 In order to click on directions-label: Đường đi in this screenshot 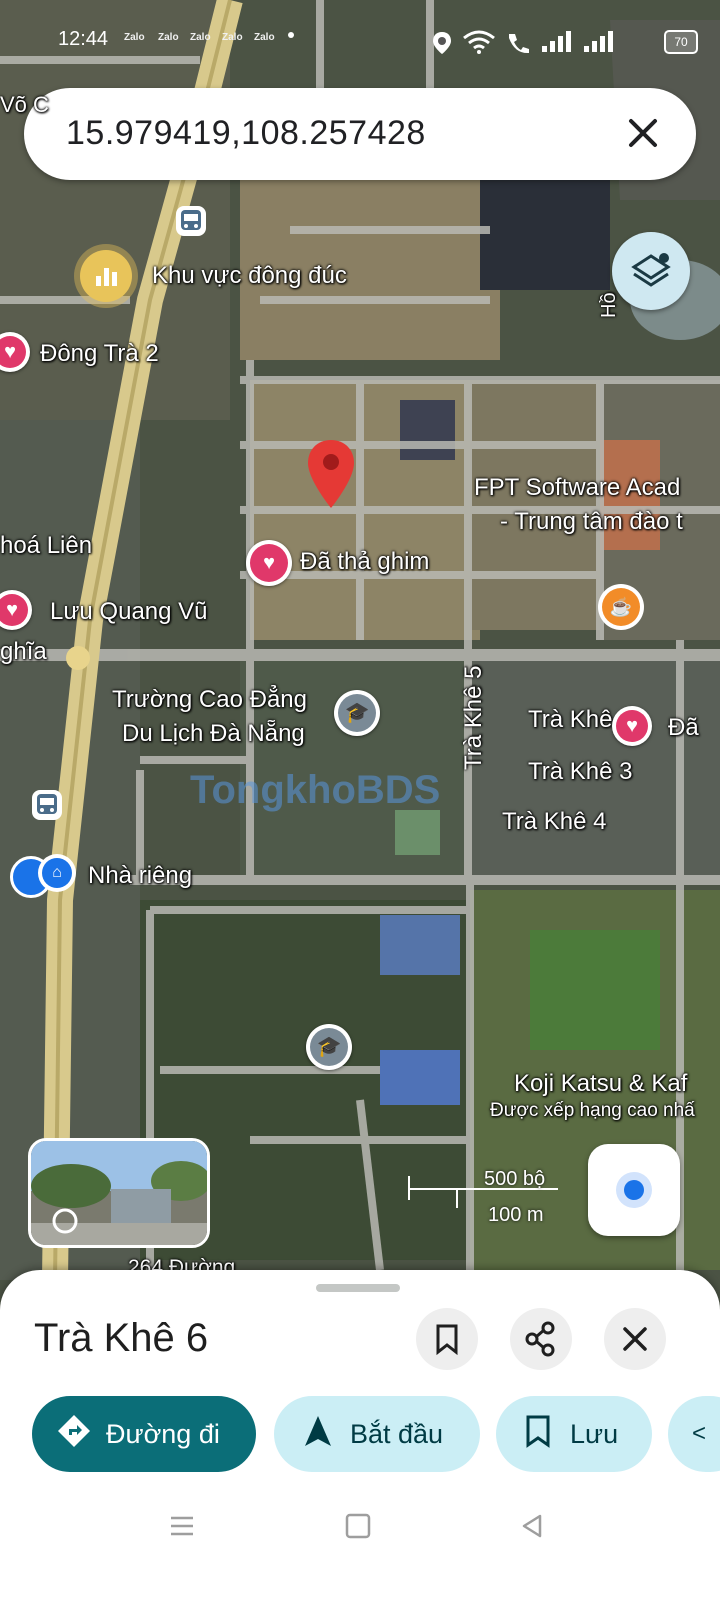, I will do `click(163, 1433)`.